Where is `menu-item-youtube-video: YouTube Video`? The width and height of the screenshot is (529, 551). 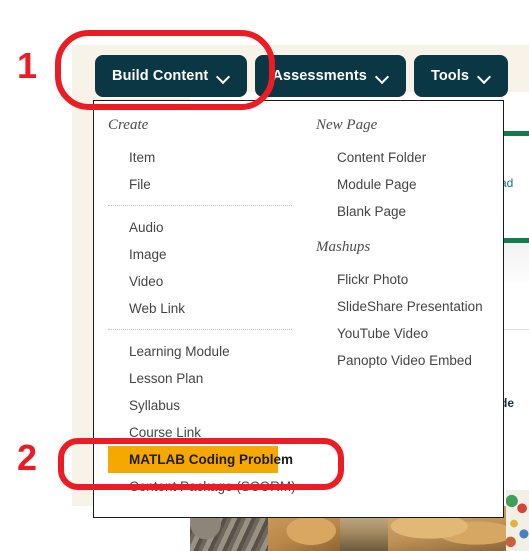
menu-item-youtube-video: YouTube Video is located at coordinates (409, 333).